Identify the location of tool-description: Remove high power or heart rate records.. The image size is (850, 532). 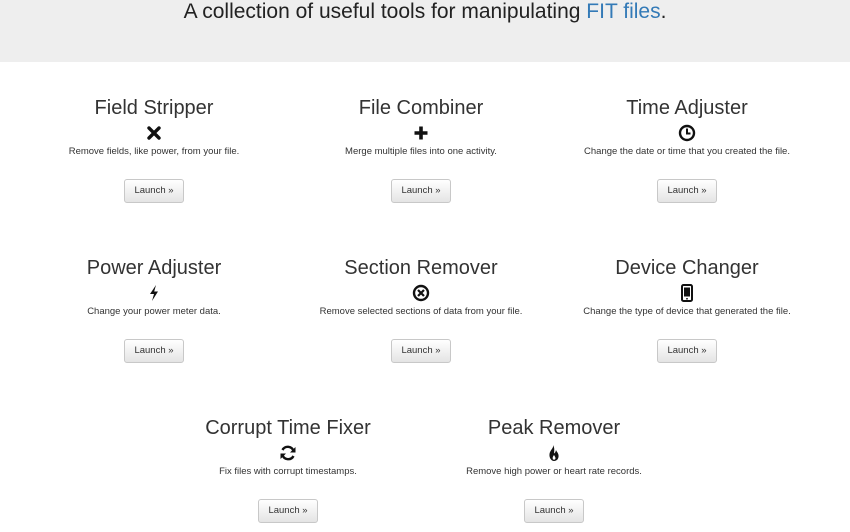
(554, 471).